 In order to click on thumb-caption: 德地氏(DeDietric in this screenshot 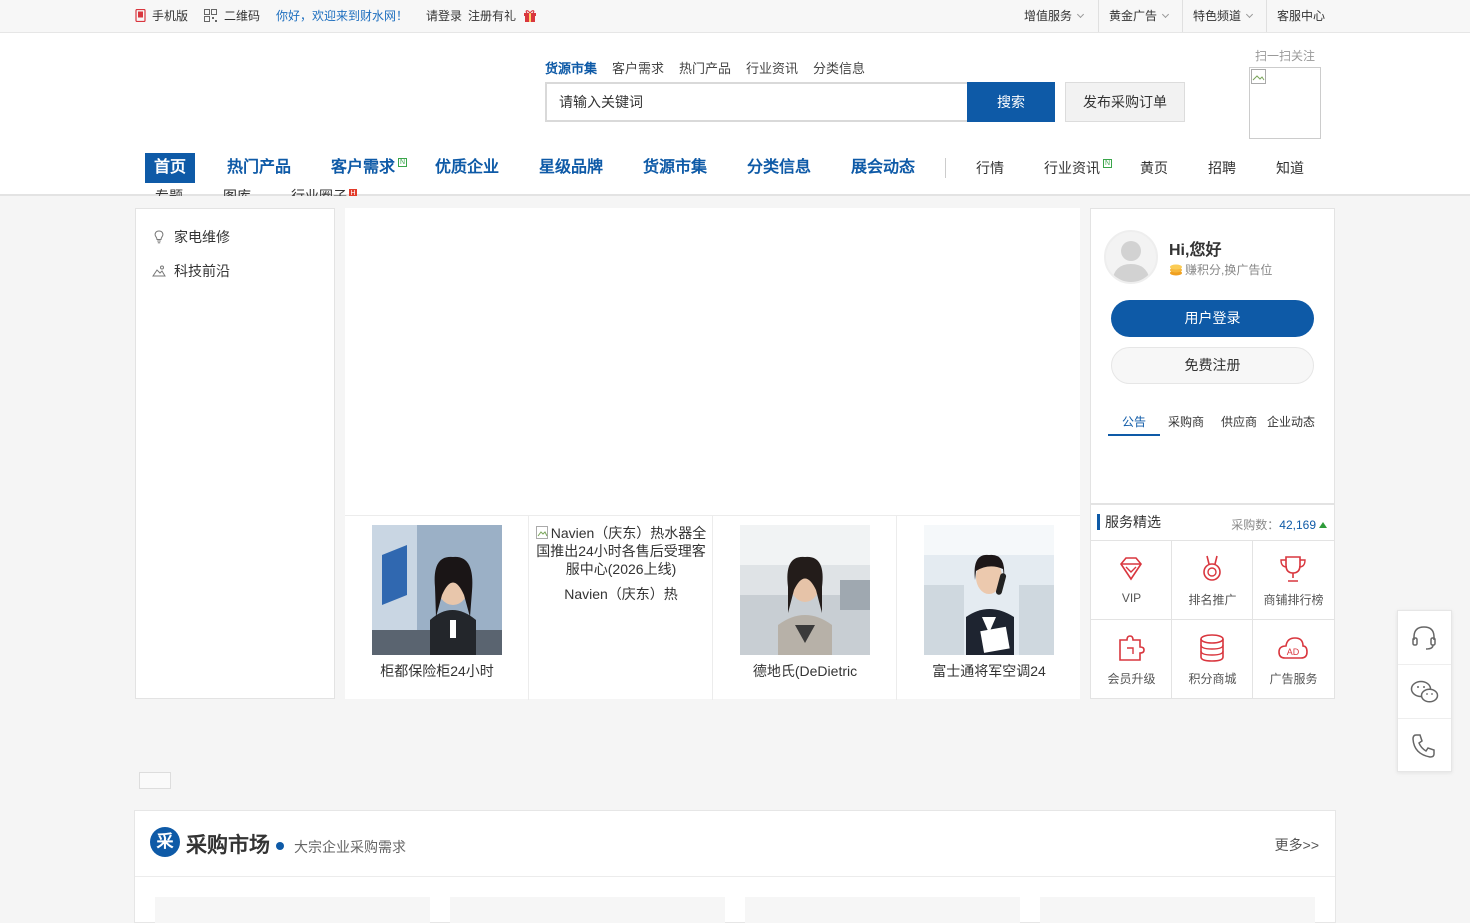, I will do `click(805, 671)`.